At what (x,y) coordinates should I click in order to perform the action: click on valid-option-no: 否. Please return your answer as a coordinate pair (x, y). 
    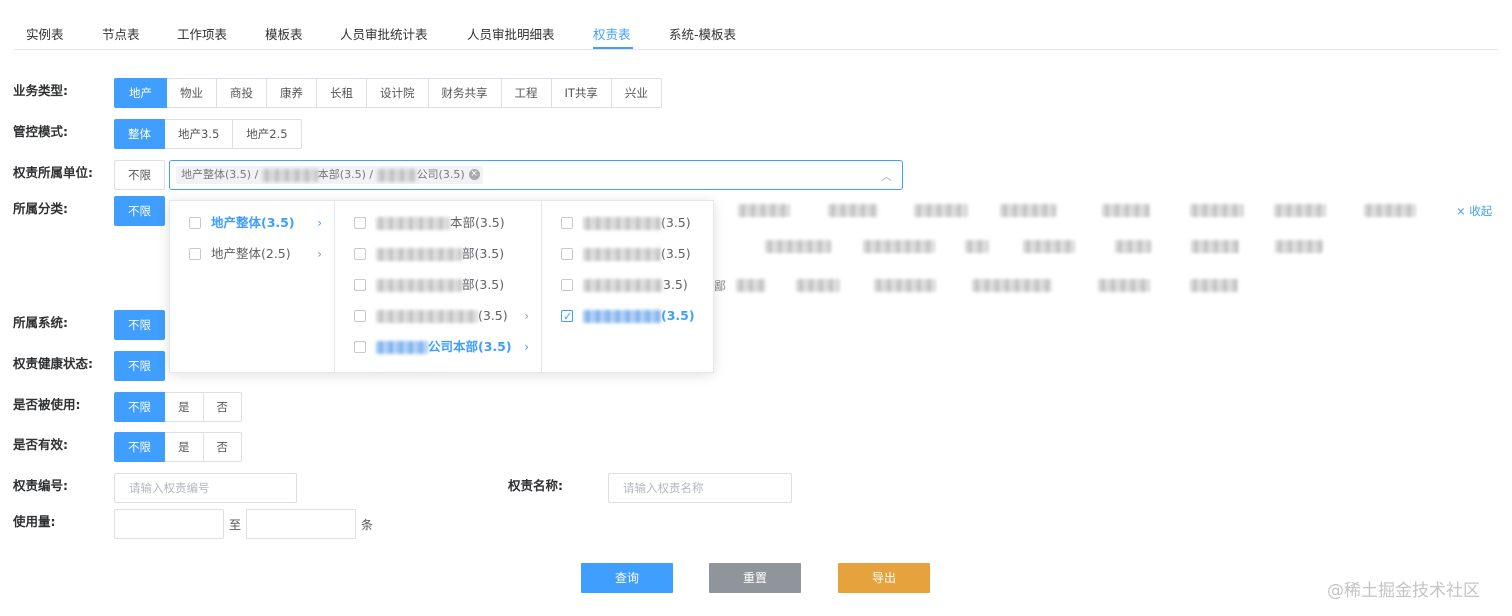
    Looking at the image, I should click on (222, 447).